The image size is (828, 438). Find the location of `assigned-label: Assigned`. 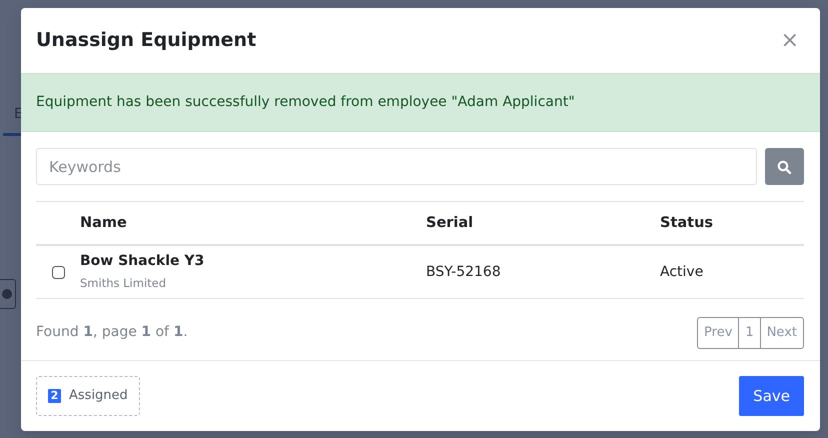

assigned-label: Assigned is located at coordinates (98, 396).